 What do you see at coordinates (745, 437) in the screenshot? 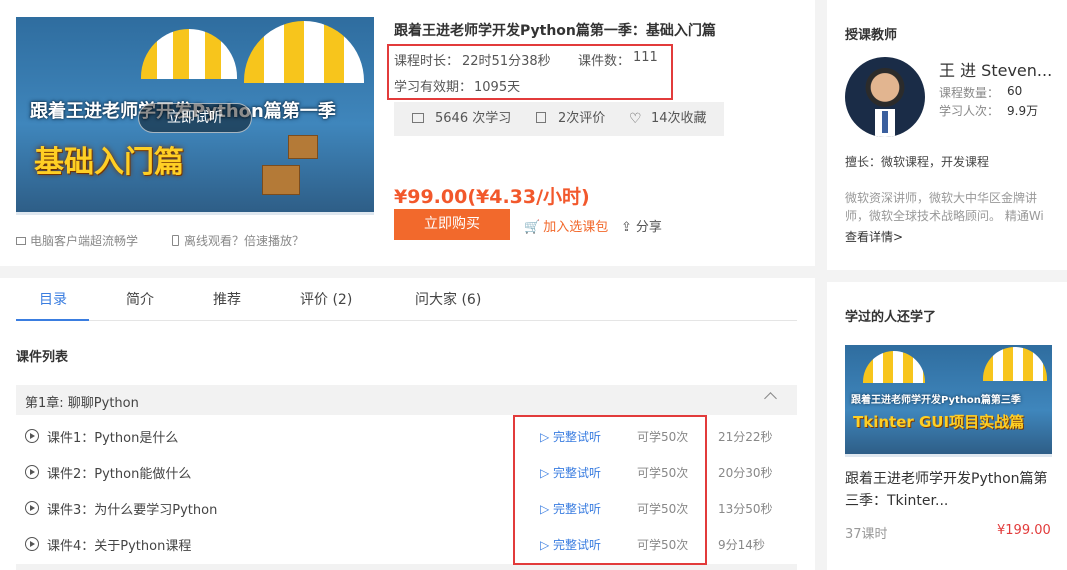
I see `lesson-duration: 21分22秒` at bounding box center [745, 437].